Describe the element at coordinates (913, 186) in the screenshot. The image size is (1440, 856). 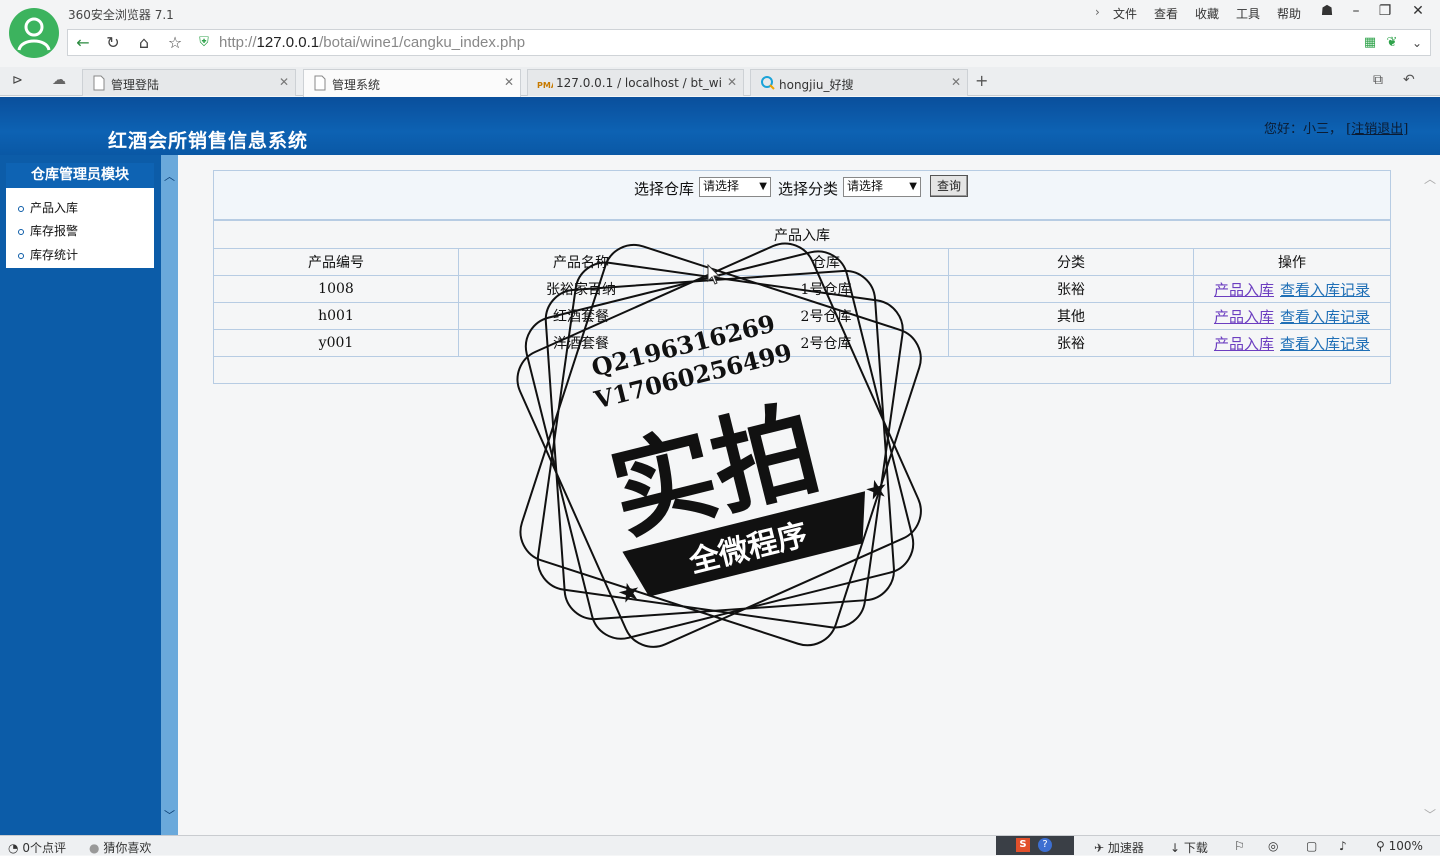
I see `chevron-down-icon: ▼` at that location.